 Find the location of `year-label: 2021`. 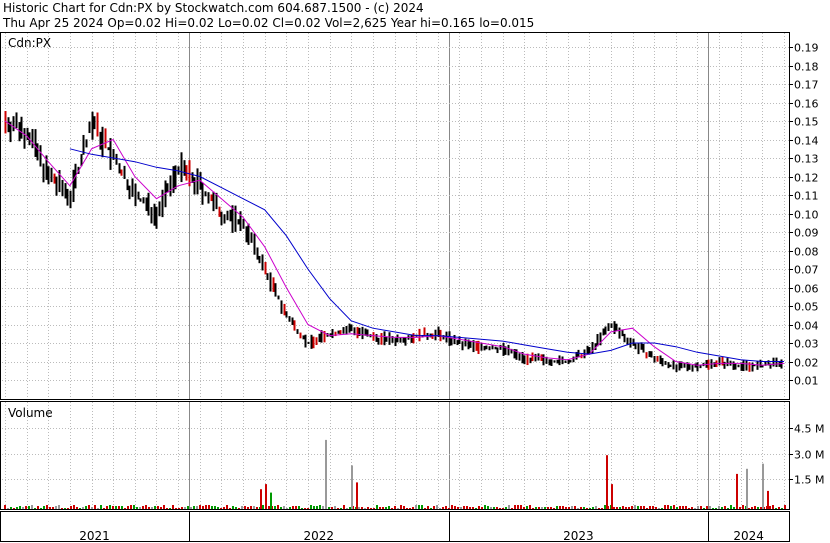

year-label: 2021 is located at coordinates (94, 536).